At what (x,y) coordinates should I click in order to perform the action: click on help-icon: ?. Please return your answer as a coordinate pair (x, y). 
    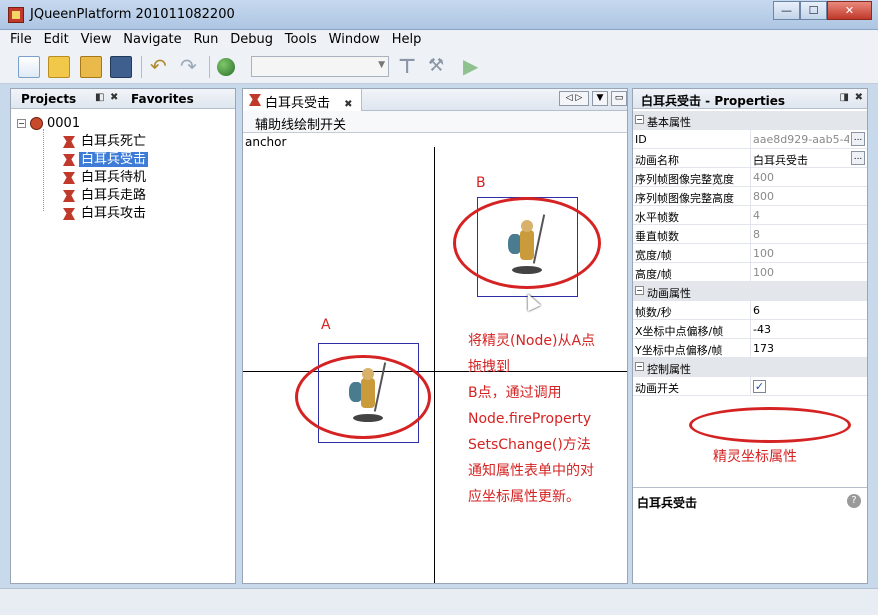
    Looking at the image, I should click on (854, 501).